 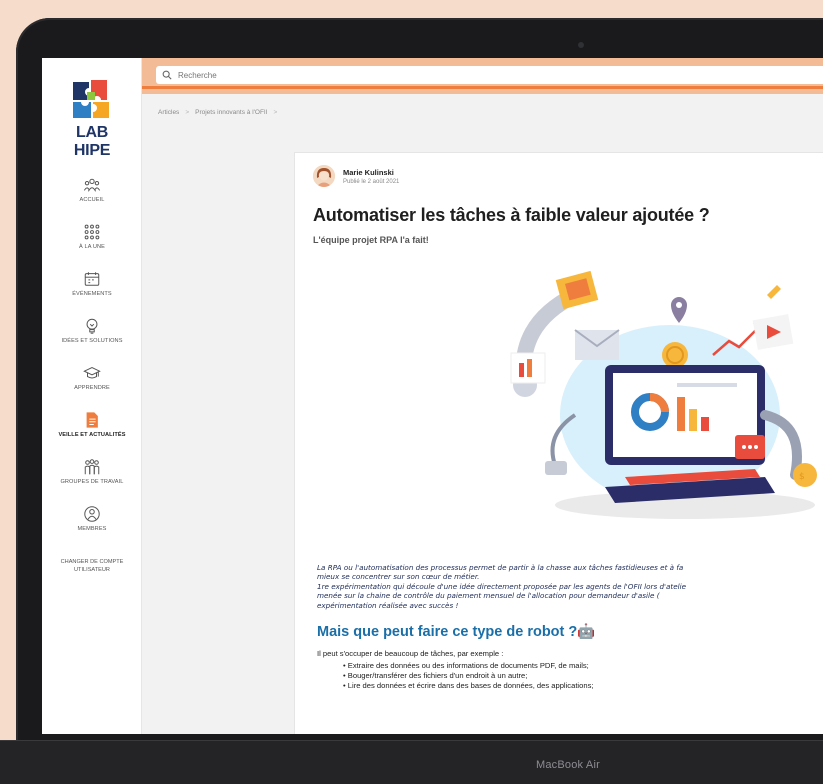 I want to click on sidebar-item-membres: MEMBRES, so click(x=92, y=528).